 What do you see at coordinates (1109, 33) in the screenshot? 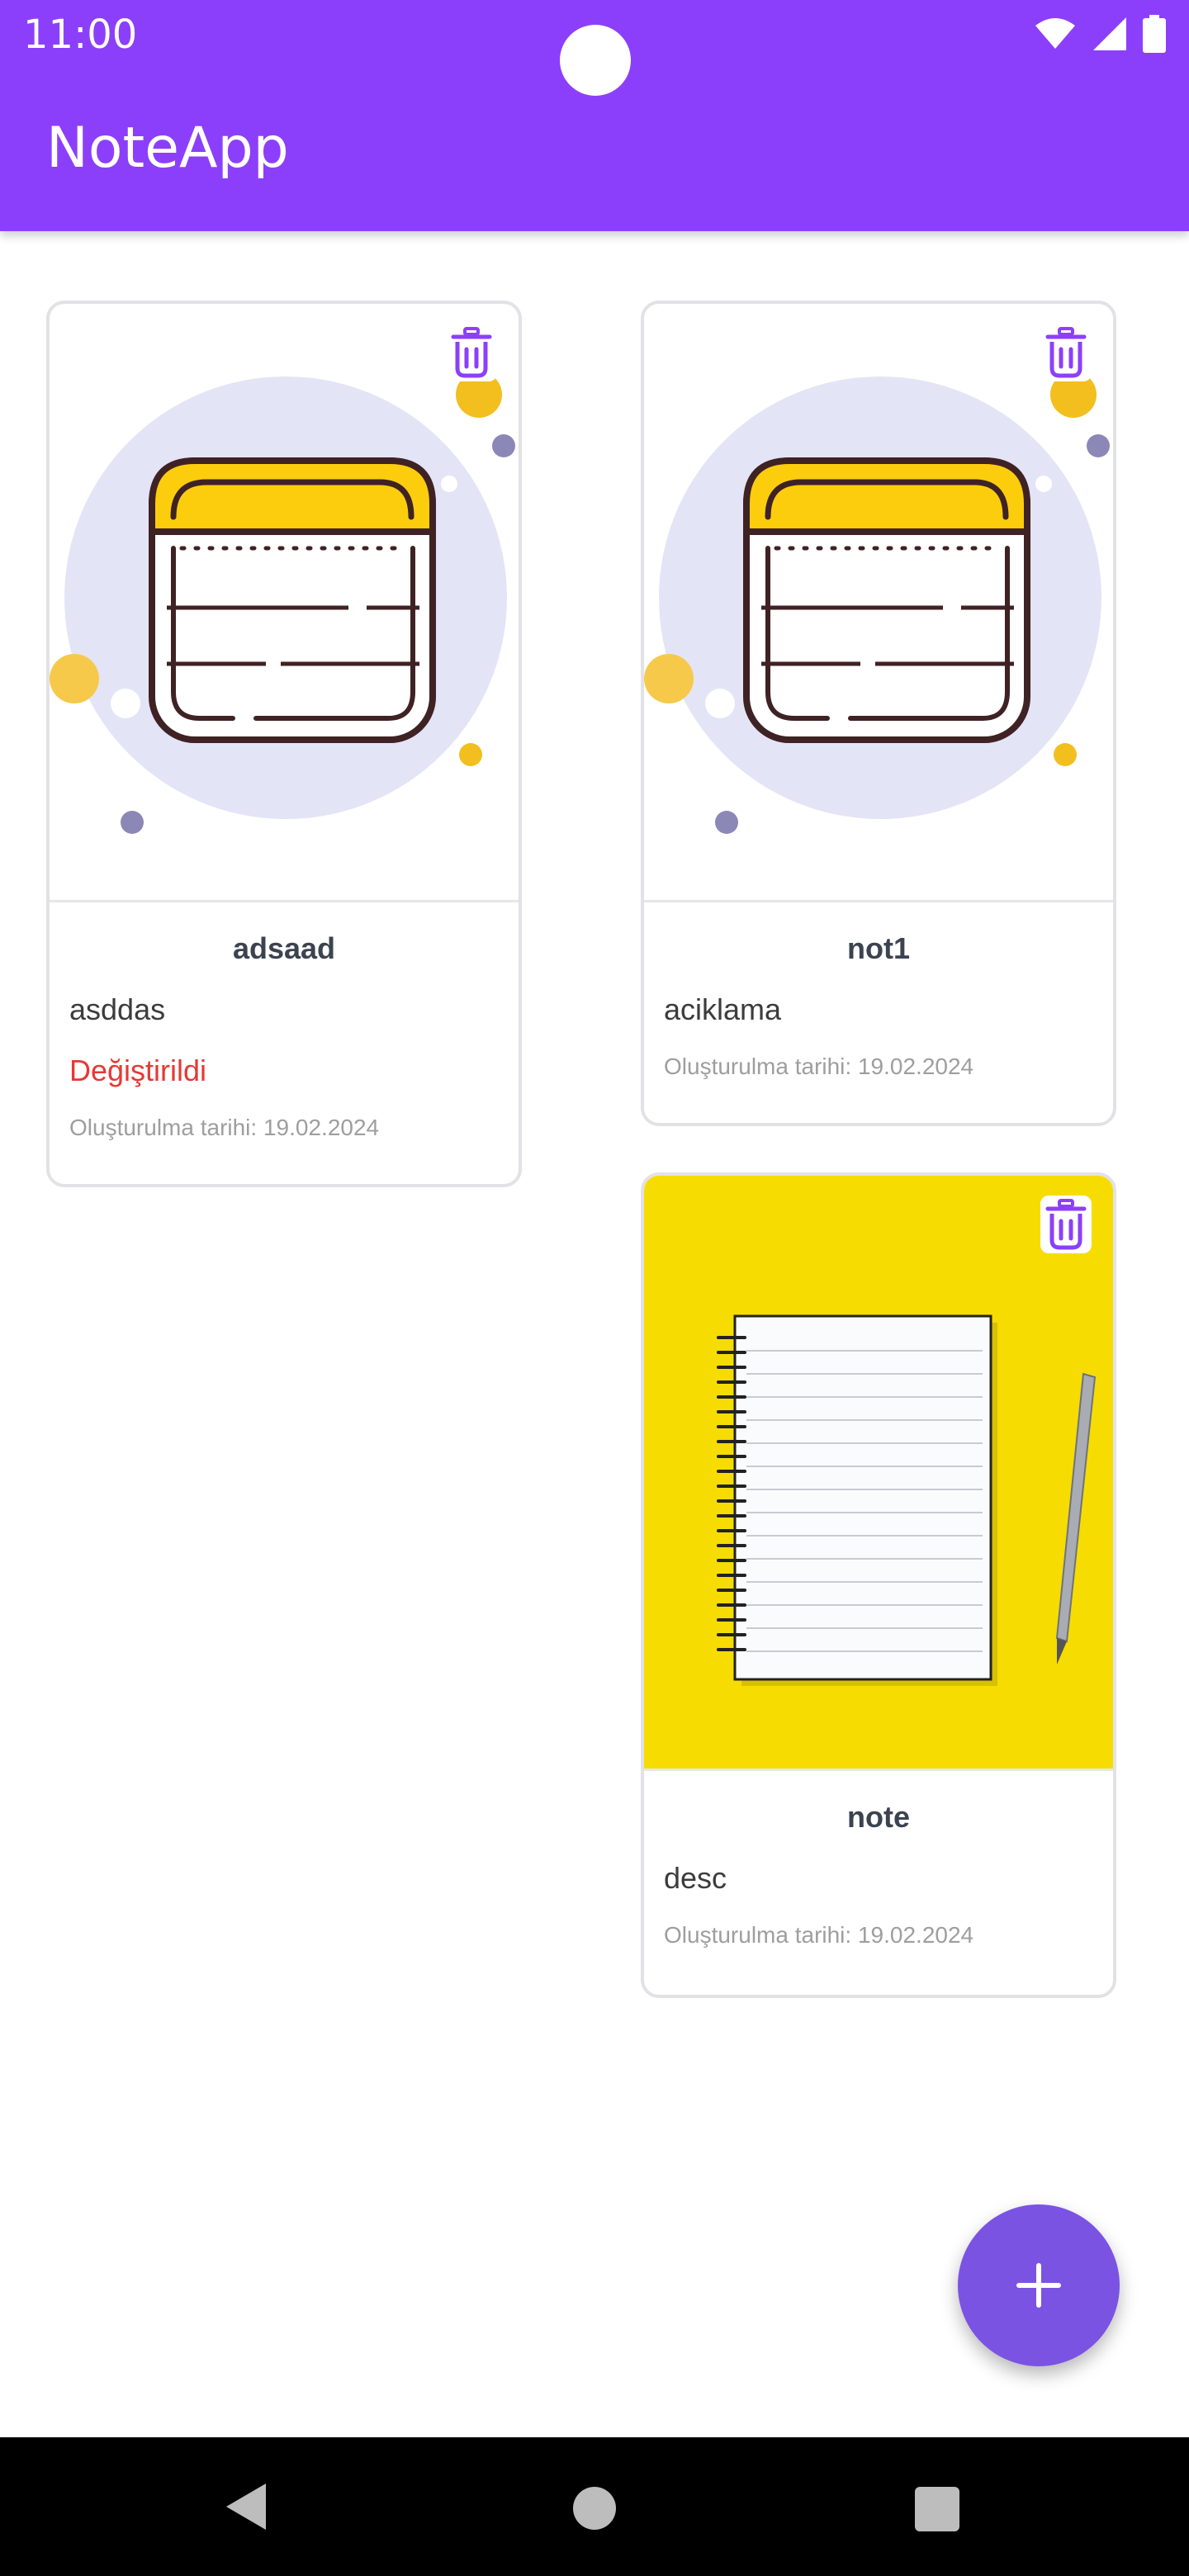
I see `signal-icon` at bounding box center [1109, 33].